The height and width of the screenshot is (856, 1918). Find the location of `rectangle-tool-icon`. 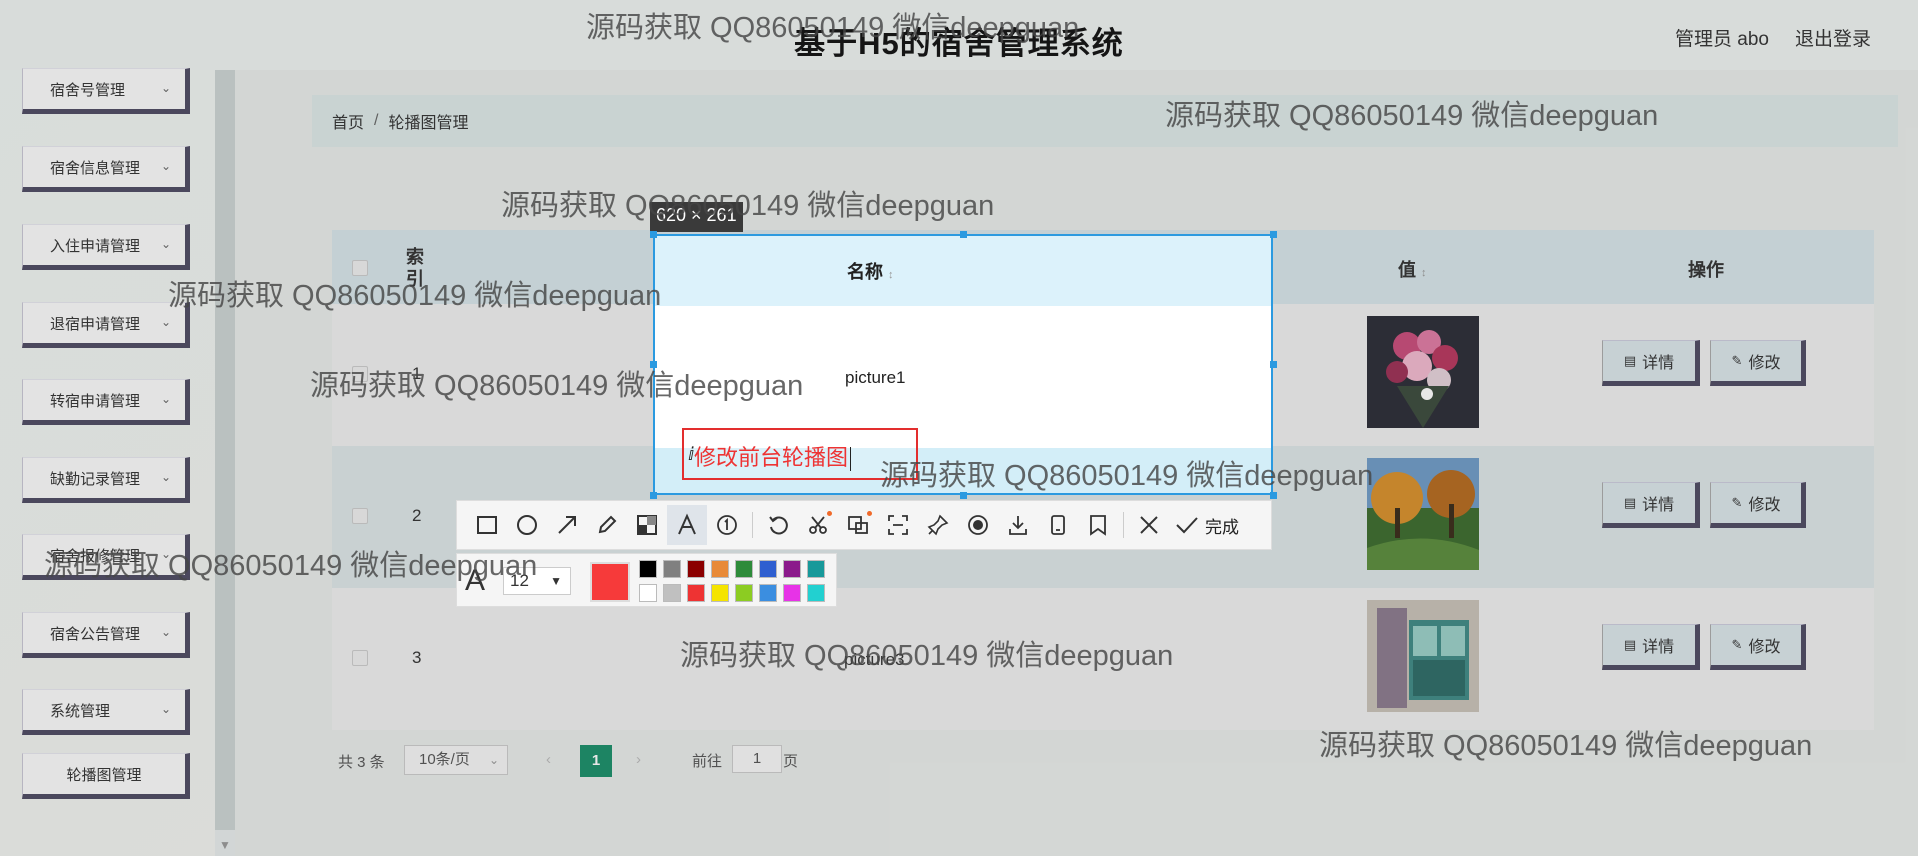

rectangle-tool-icon is located at coordinates (487, 525).